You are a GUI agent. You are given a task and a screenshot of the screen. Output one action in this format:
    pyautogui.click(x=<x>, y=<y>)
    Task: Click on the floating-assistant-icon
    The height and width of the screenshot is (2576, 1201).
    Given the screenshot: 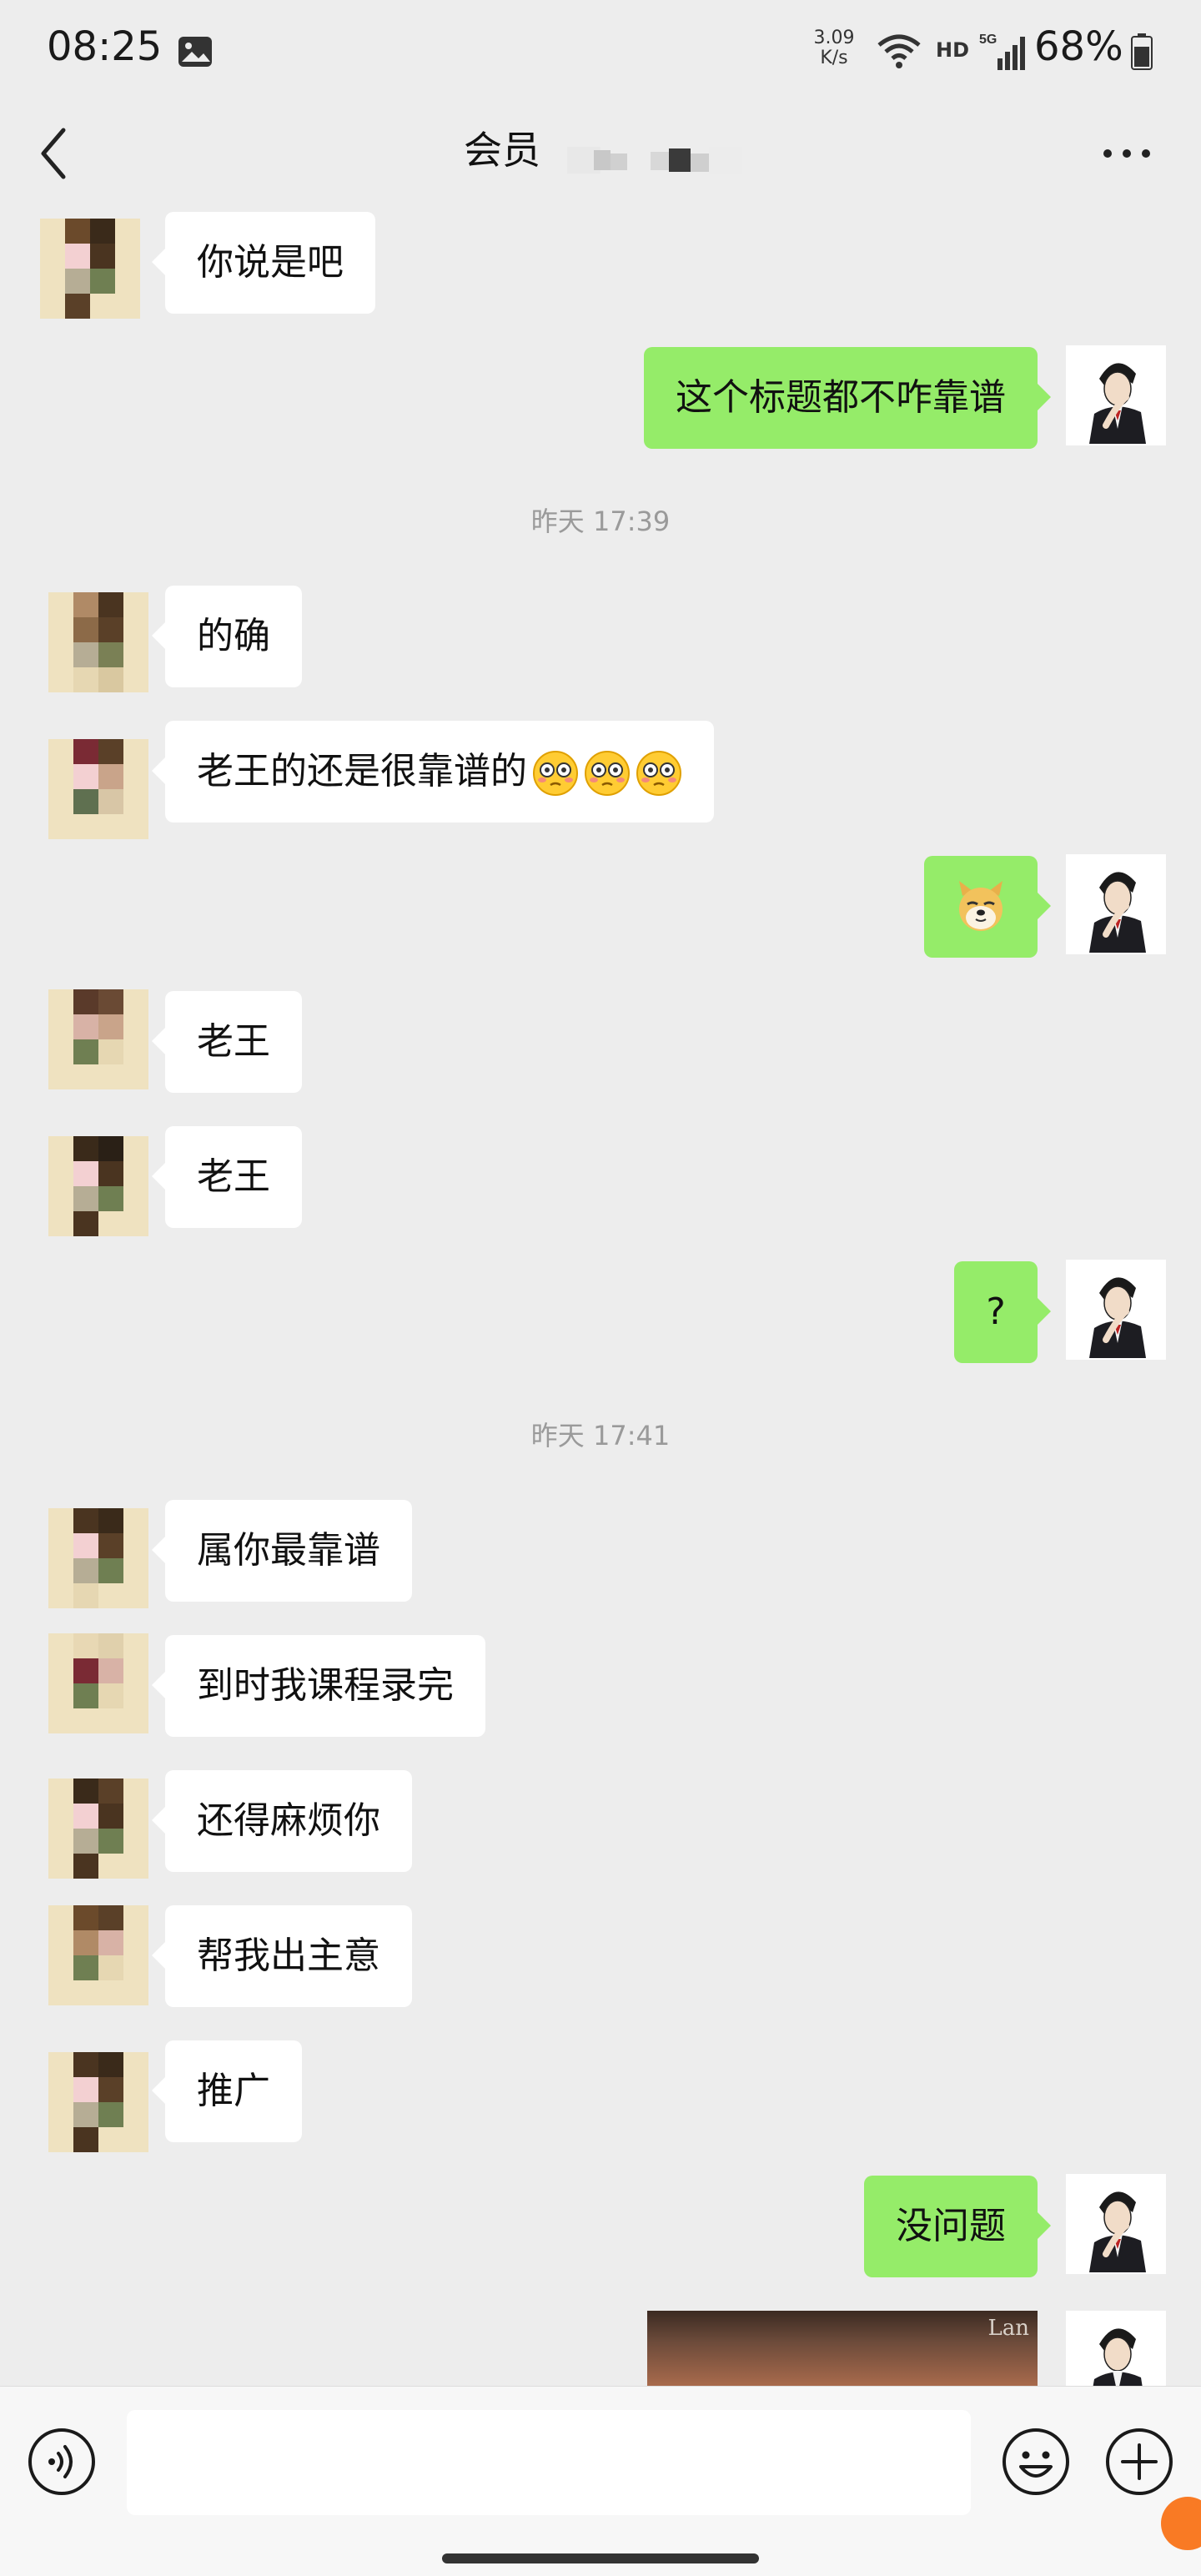 What is the action you would take?
    pyautogui.click(x=1181, y=2523)
    